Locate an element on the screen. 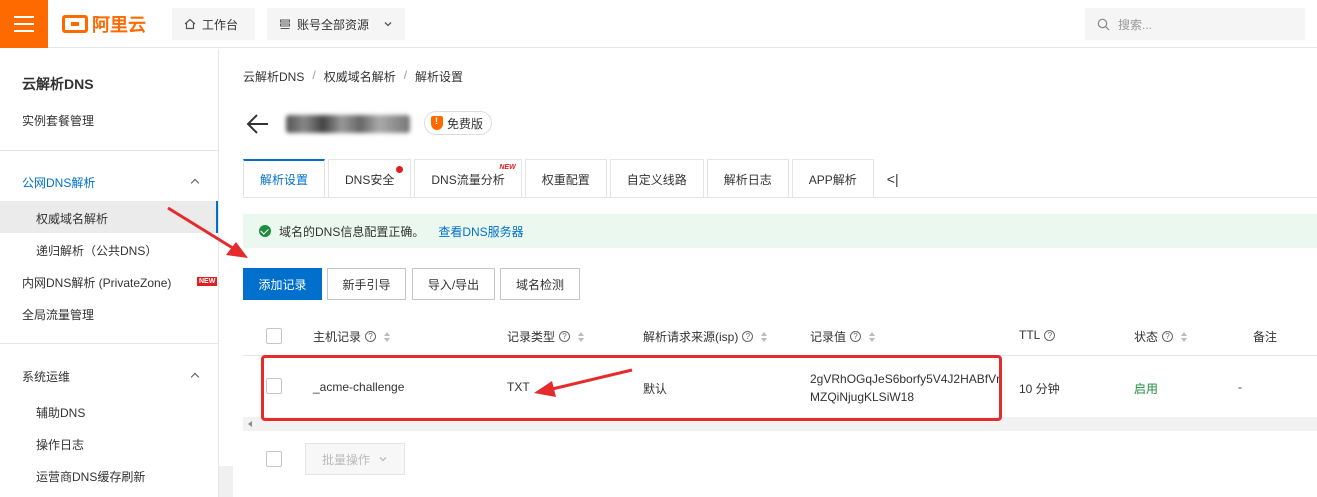 The image size is (1317, 497). tab-label: 自定义线路 is located at coordinates (656, 179).